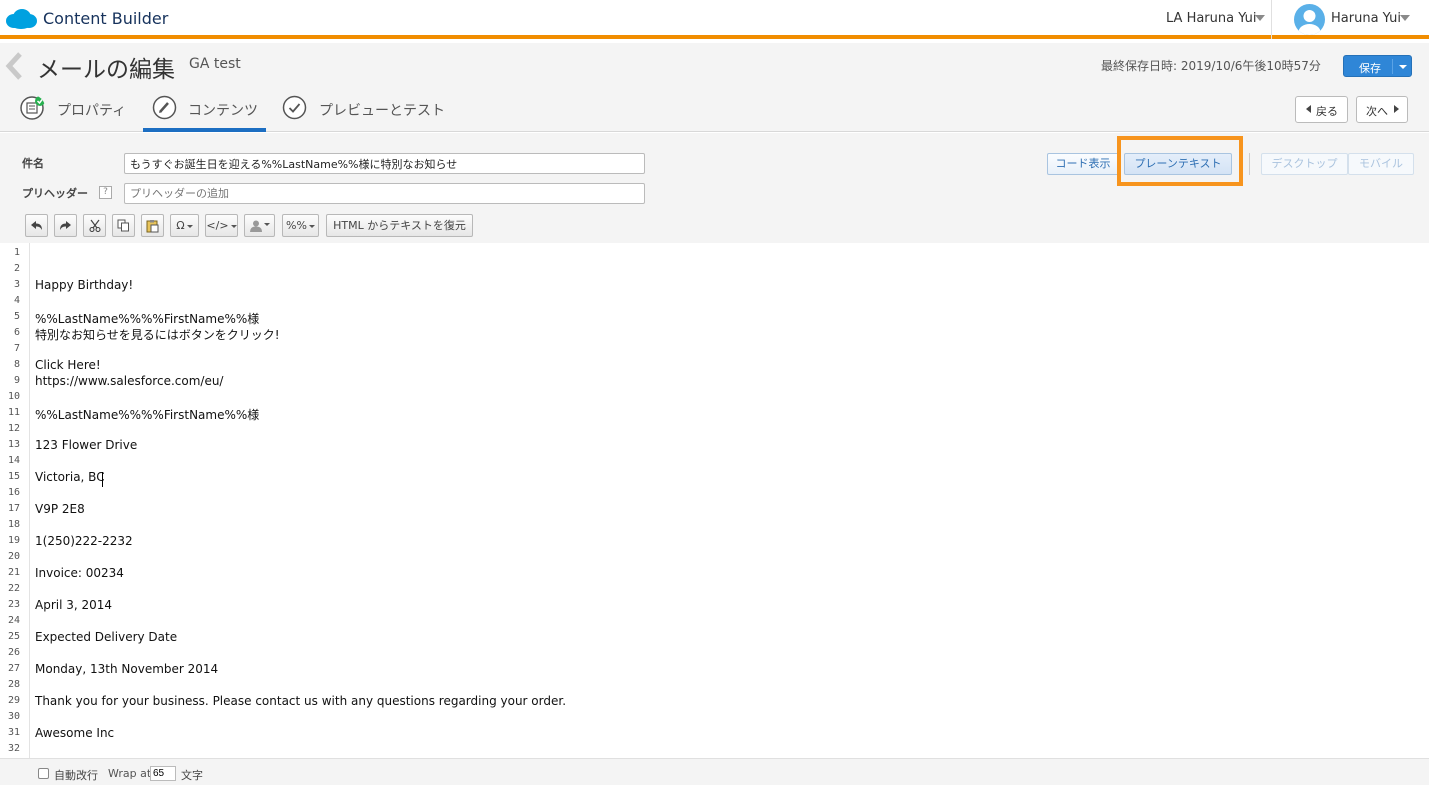 The width and height of the screenshot is (1429, 785). Describe the element at coordinates (74, 733) in the screenshot. I see `code-line: Awesome Inc` at that location.